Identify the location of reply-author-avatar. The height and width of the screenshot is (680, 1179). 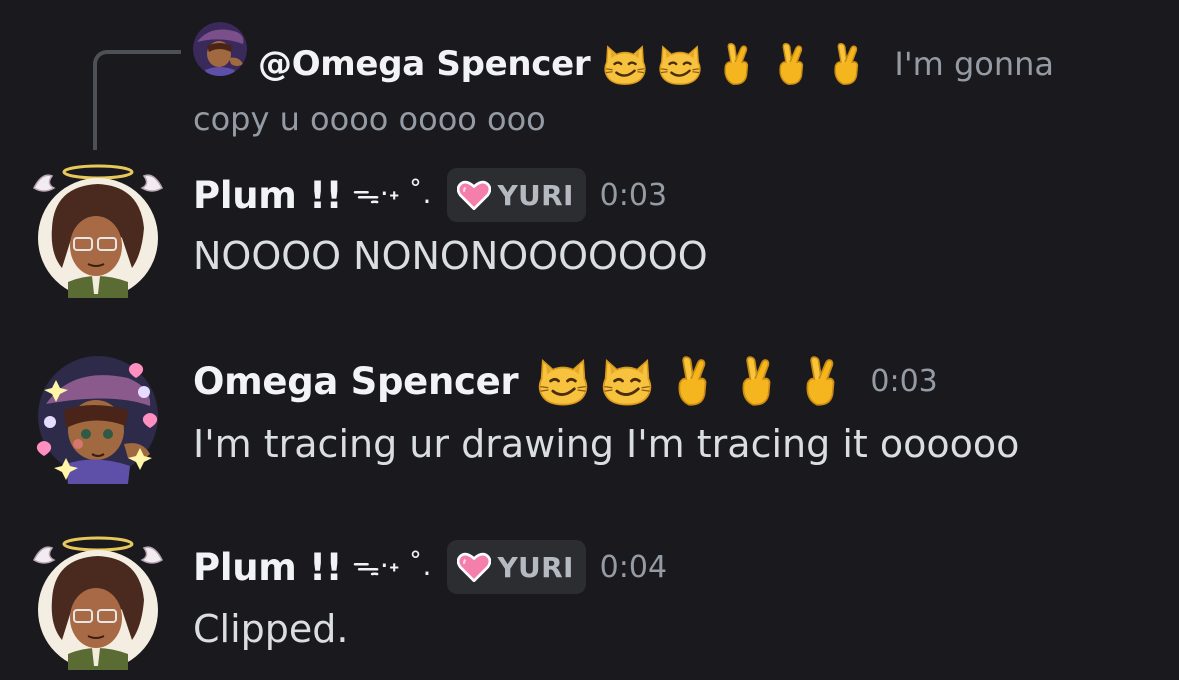
(220, 49).